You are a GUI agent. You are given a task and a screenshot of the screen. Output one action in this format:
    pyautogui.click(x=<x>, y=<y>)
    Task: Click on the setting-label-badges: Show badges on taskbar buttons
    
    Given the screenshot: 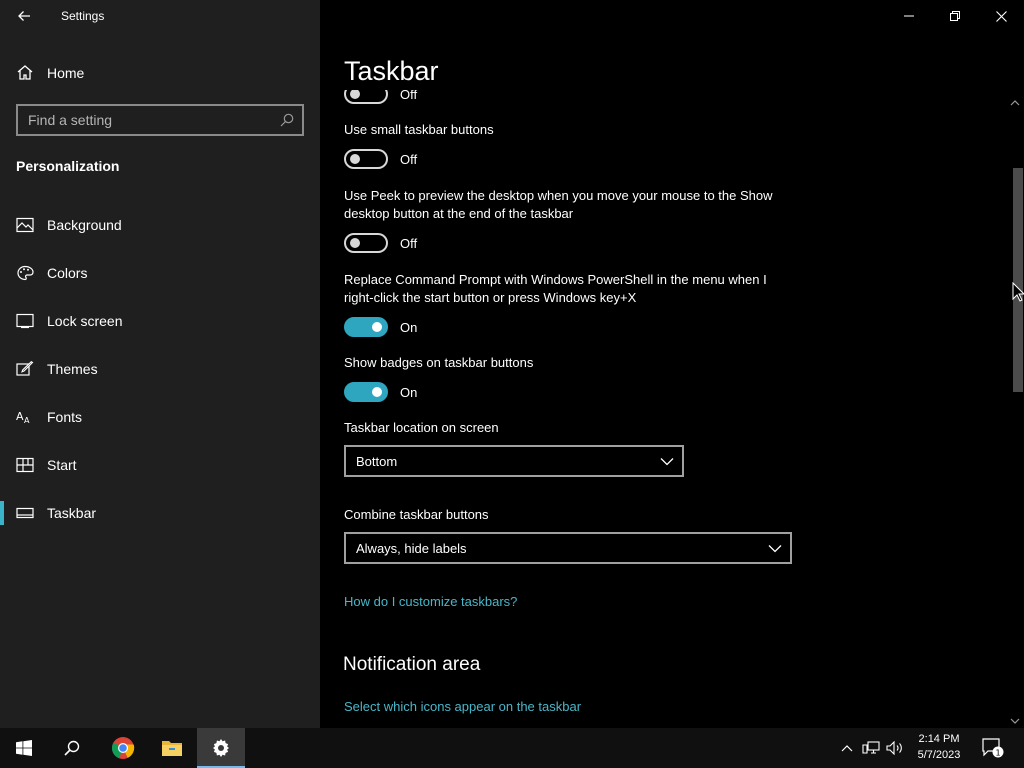 What is the action you would take?
    pyautogui.click(x=439, y=362)
    